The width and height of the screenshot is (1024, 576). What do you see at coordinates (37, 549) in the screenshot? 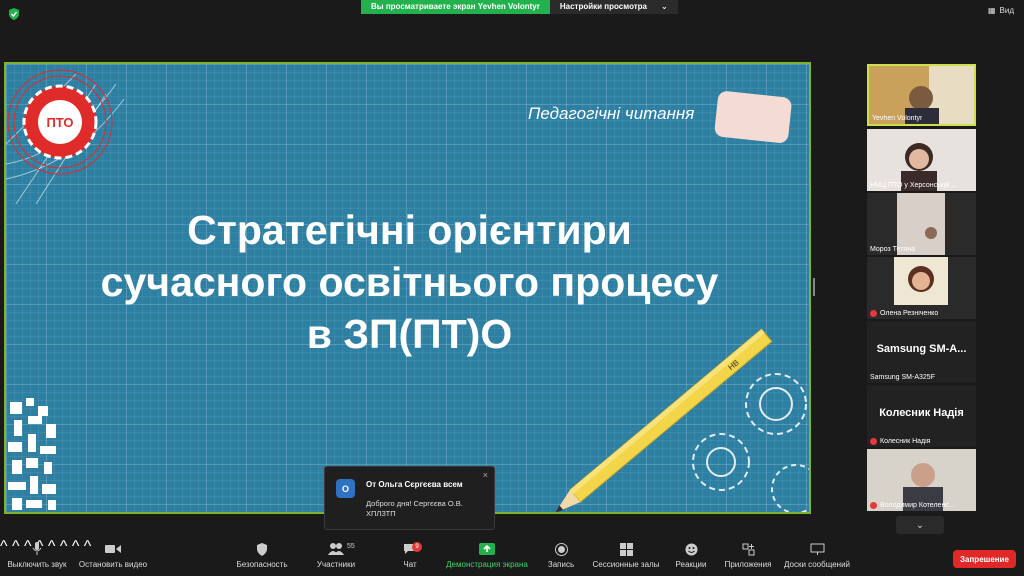
I see `microphone-icon` at bounding box center [37, 549].